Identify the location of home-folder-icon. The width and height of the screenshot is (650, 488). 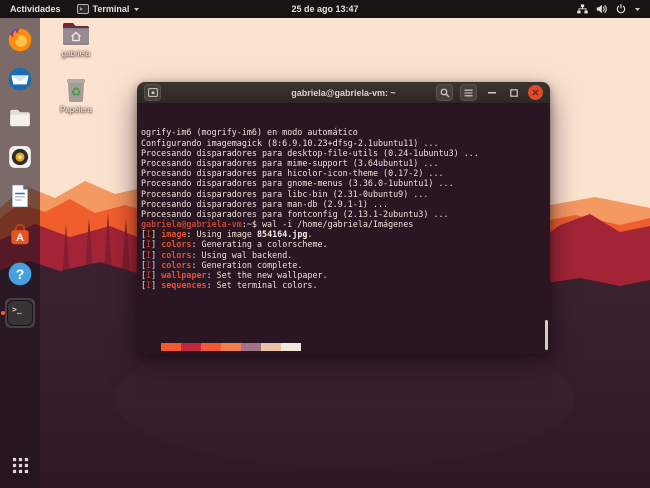
(76, 34).